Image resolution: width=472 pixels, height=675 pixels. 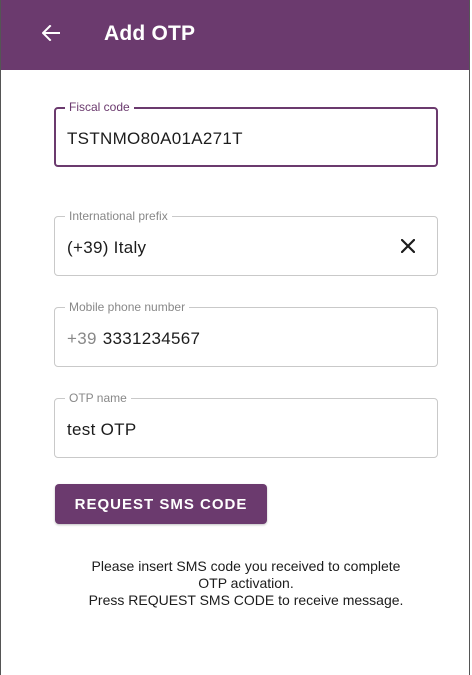 I want to click on mobile-phone-field: Mobile phone number +39 3331234567, so click(x=246, y=333).